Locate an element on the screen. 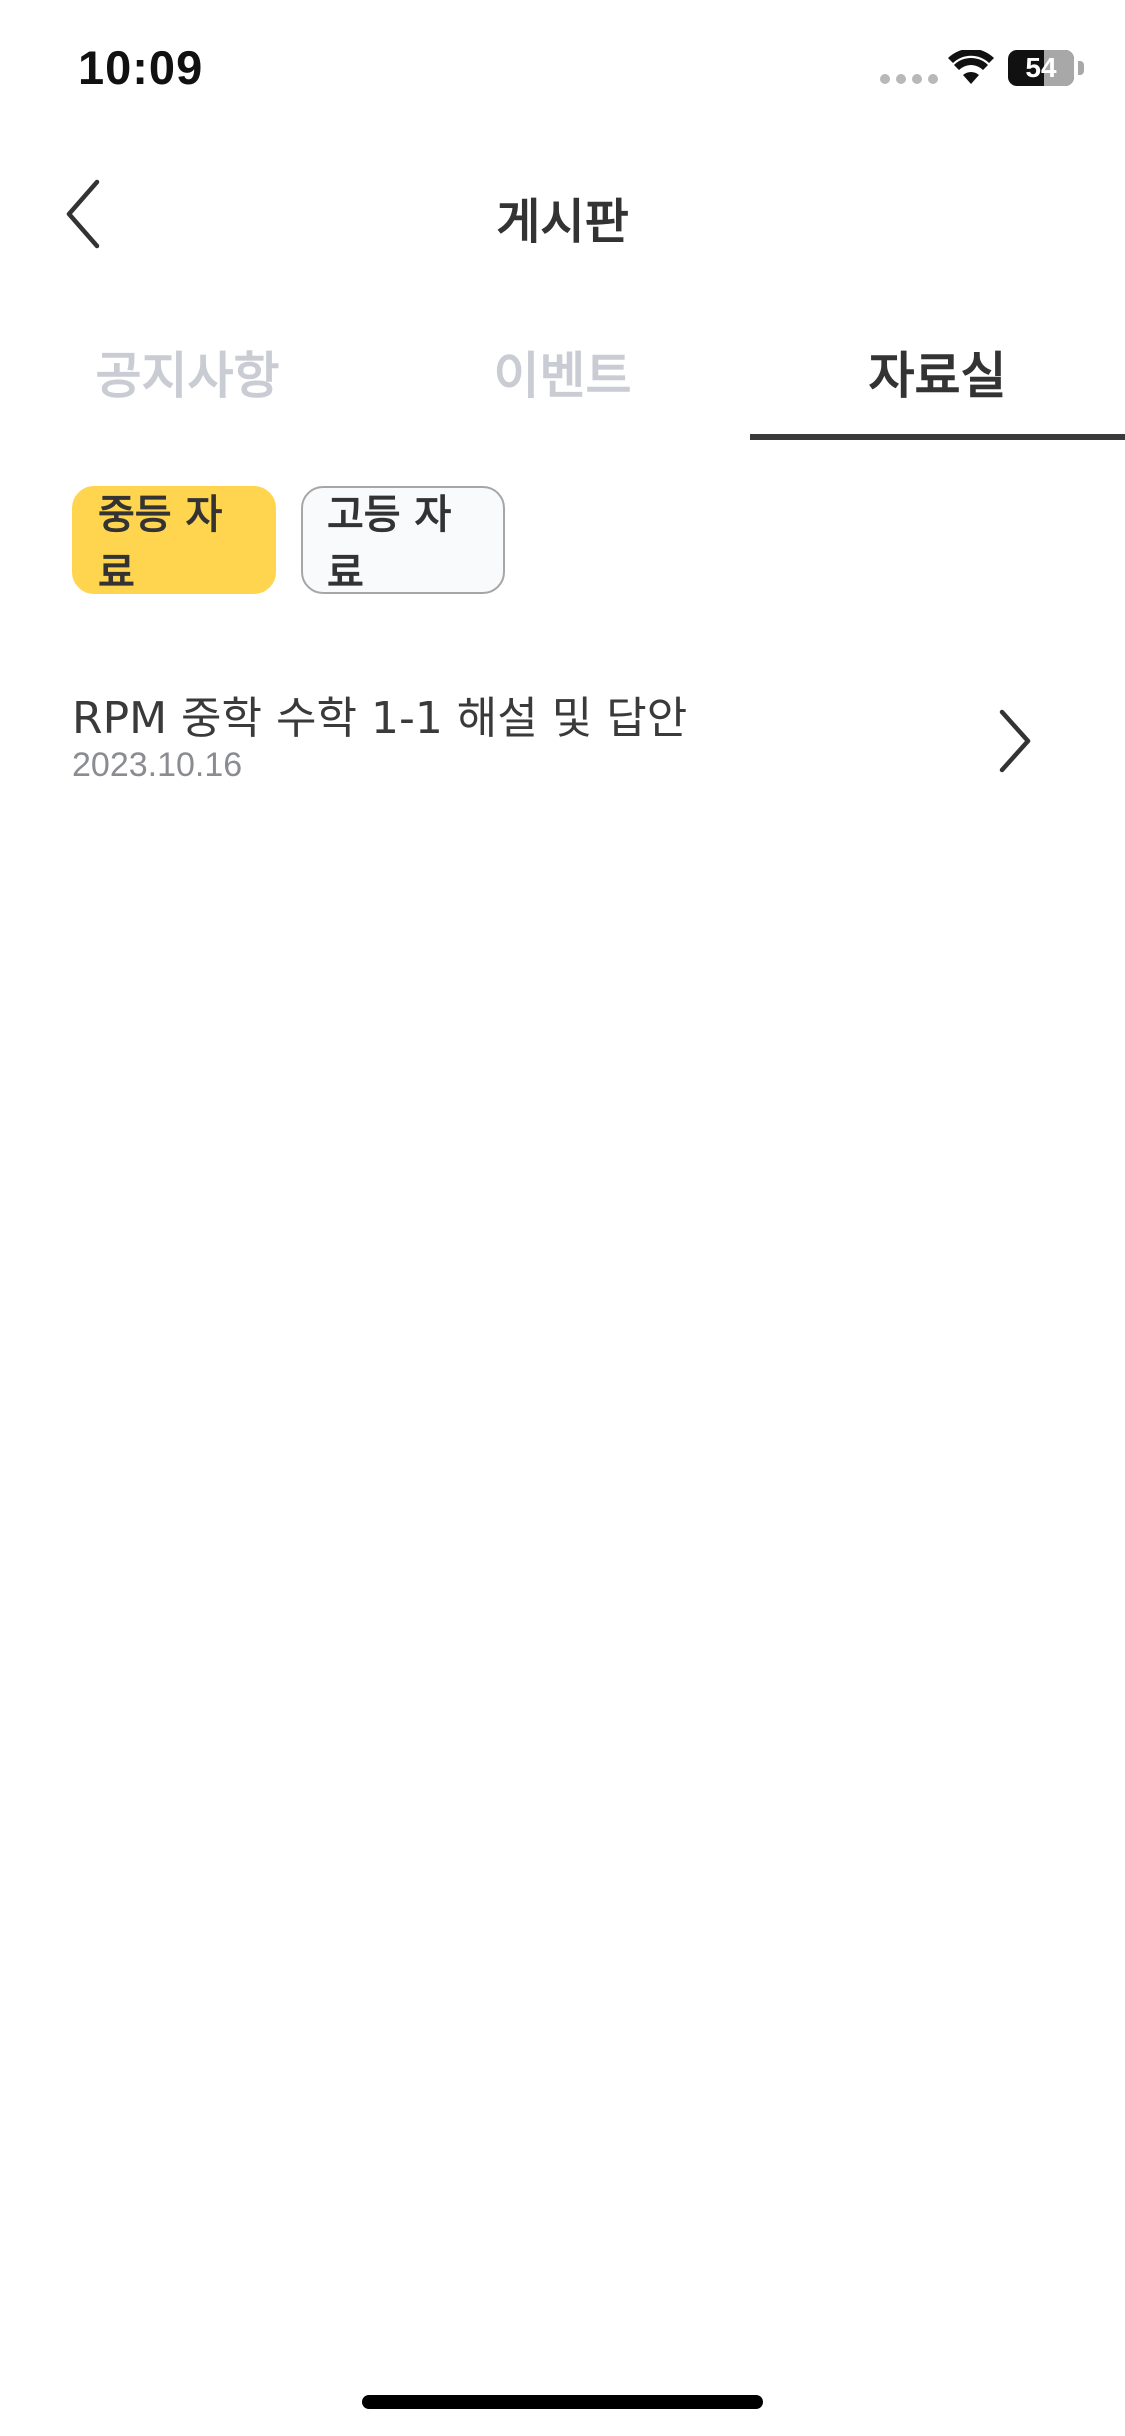  wifi-icon is located at coordinates (971, 67).